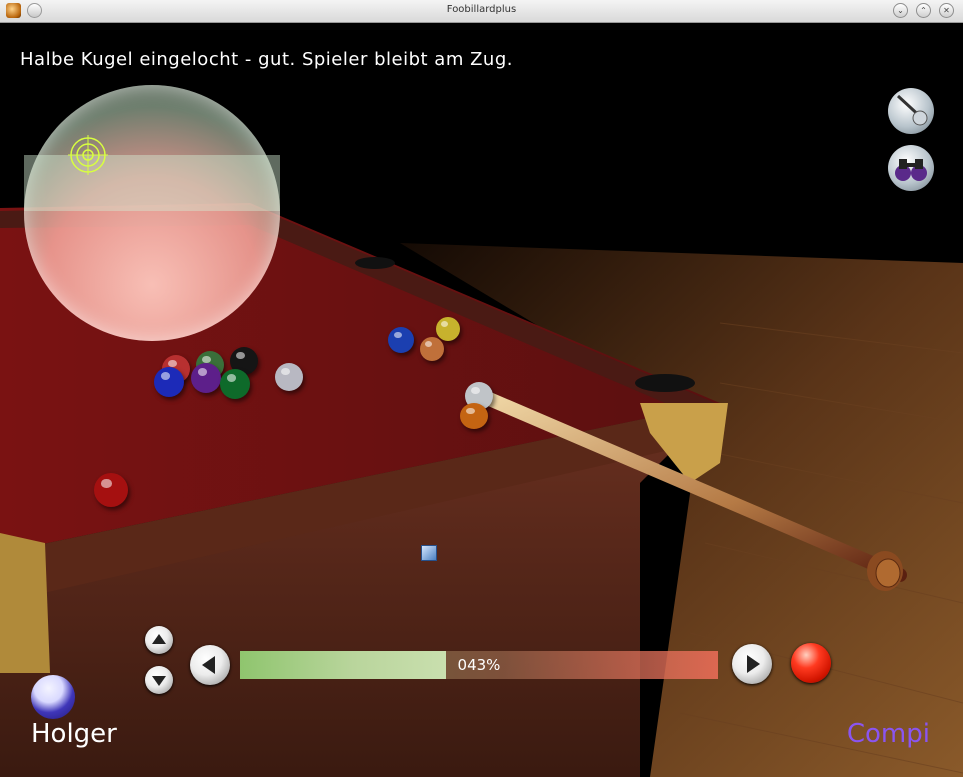 The height and width of the screenshot is (777, 963). I want to click on shot-power-label: 043%, so click(479, 665).